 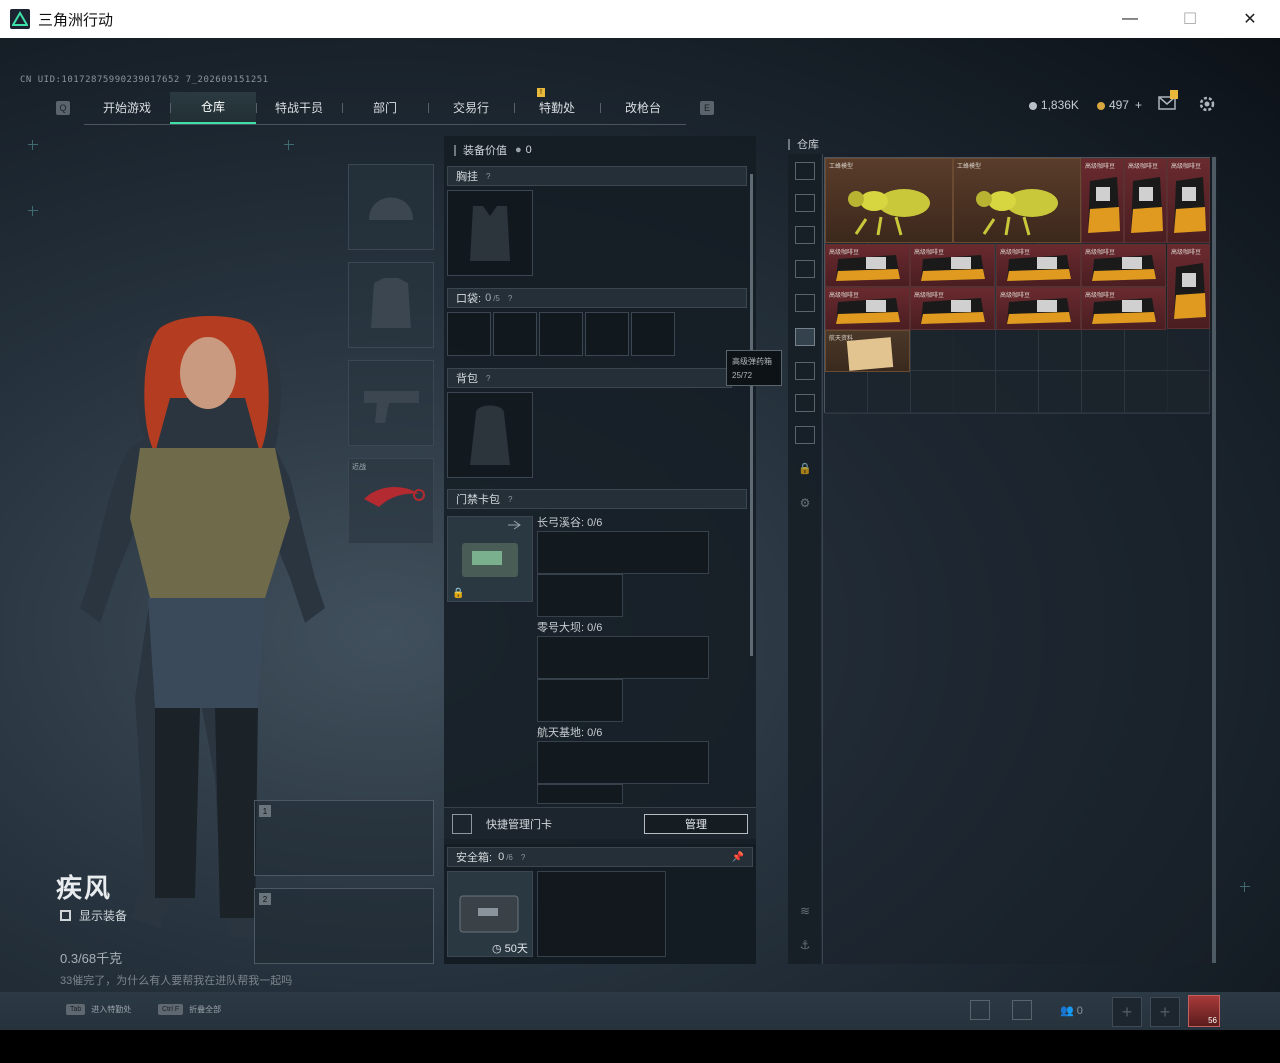 I want to click on mail-button, so click(x=1168, y=102).